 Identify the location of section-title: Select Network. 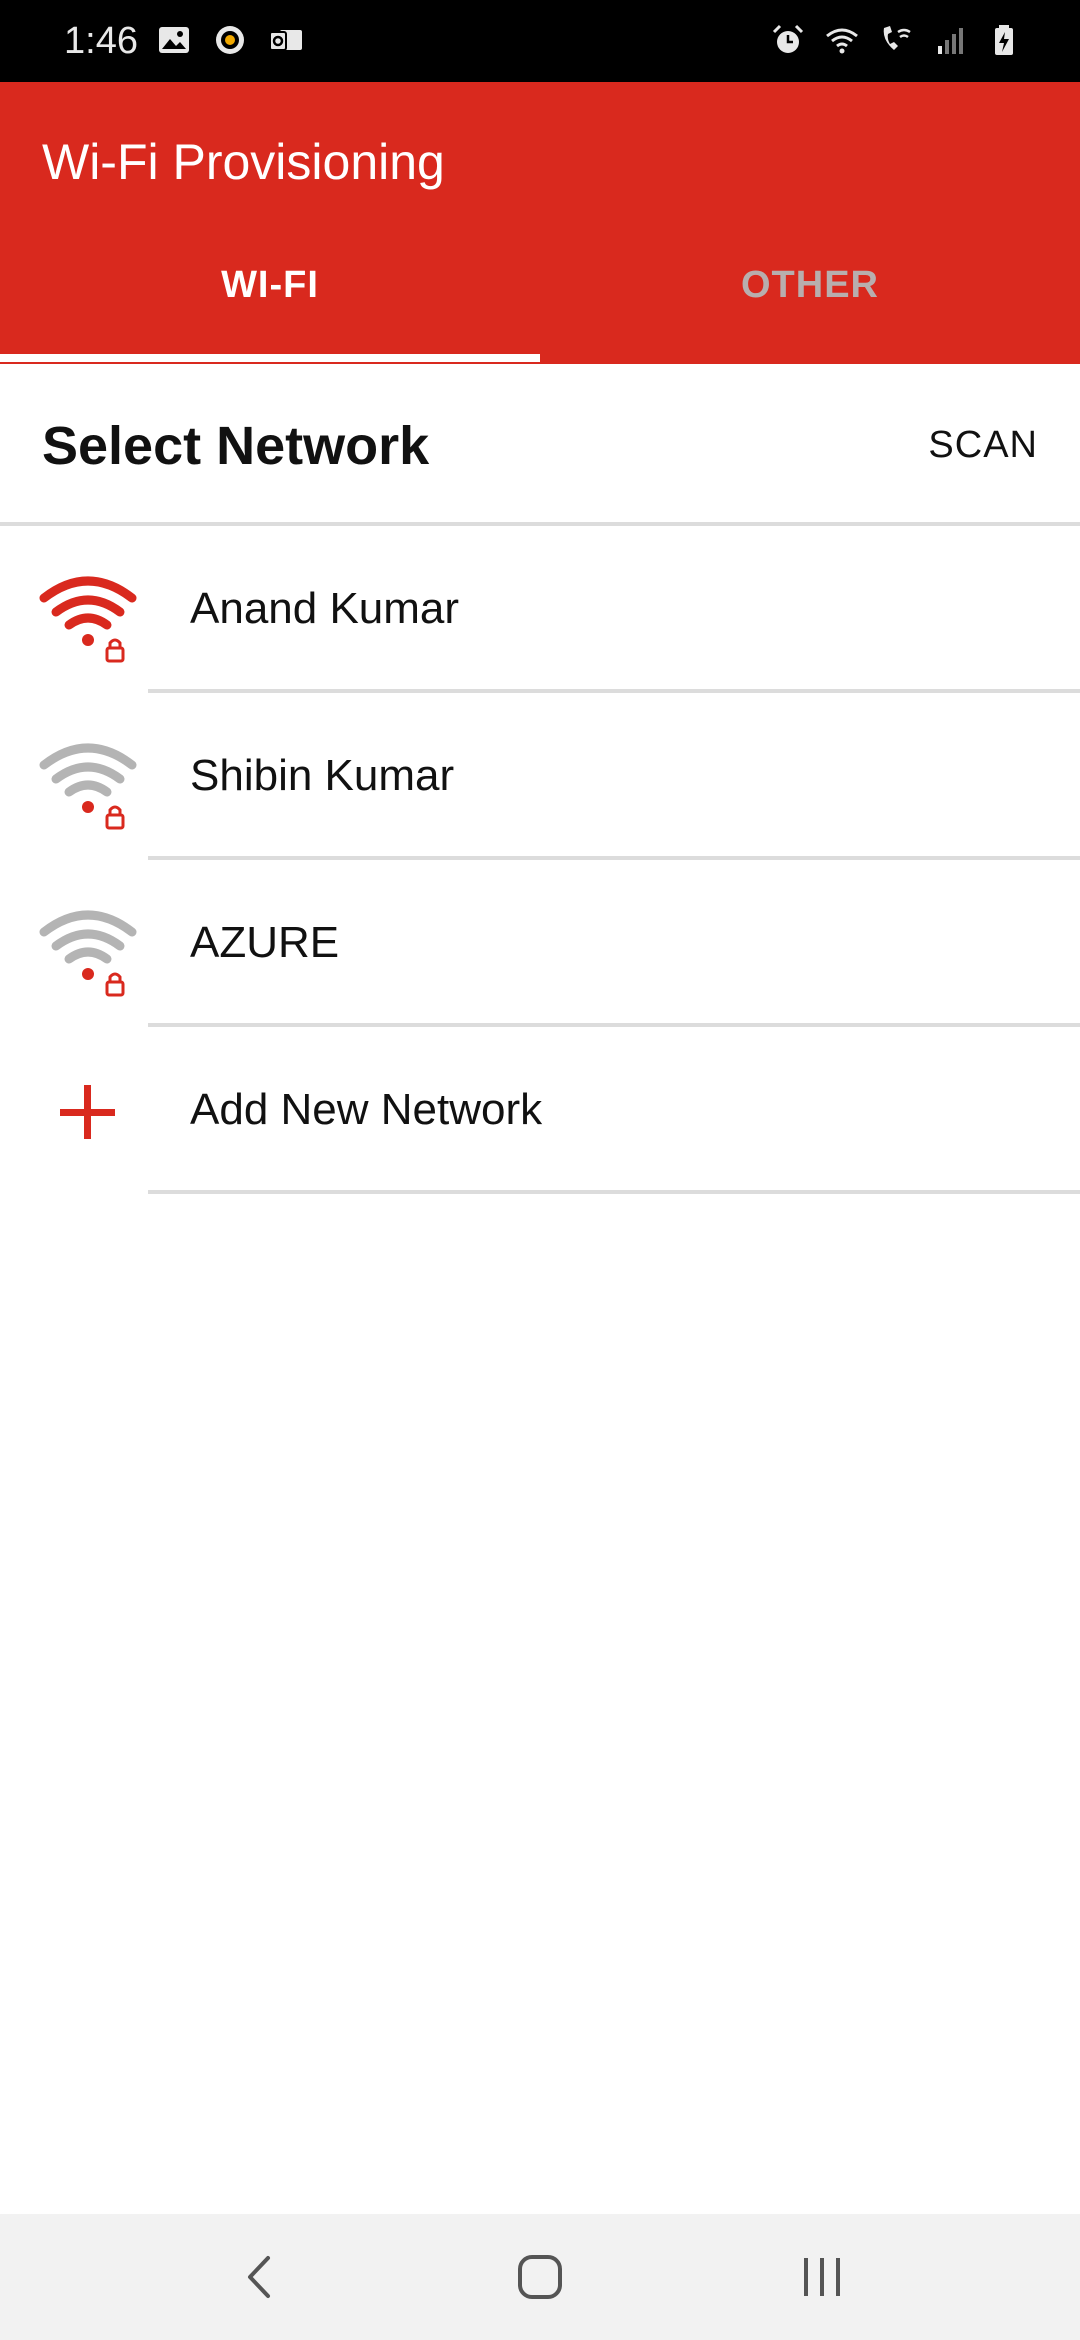
(236, 446).